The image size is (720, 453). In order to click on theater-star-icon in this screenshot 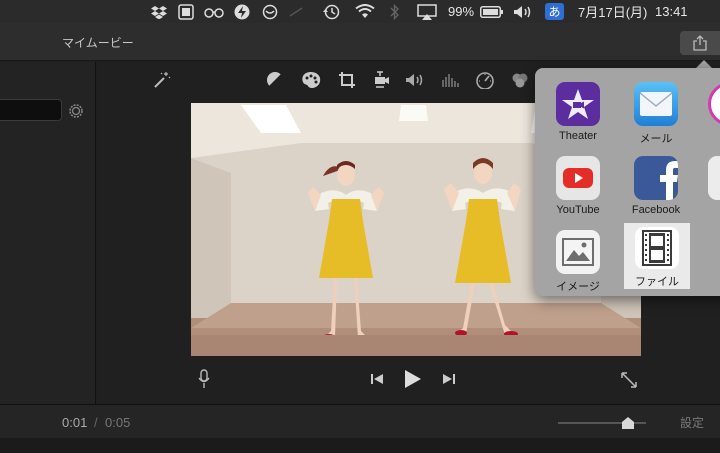, I will do `click(578, 104)`.